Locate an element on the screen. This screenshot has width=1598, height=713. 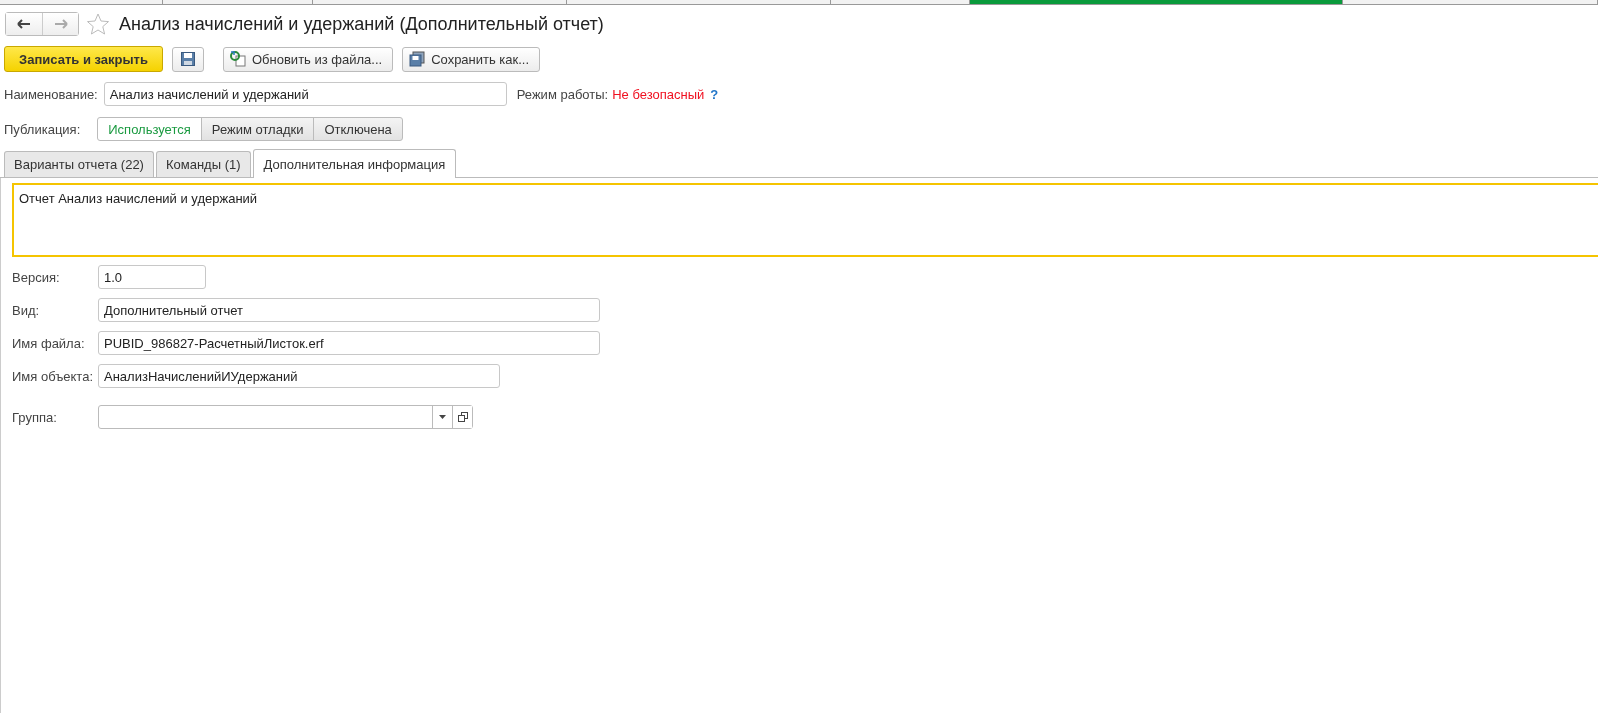
input-field: PUBID_986827-РасчетныйЛисток.erf is located at coordinates (349, 343).